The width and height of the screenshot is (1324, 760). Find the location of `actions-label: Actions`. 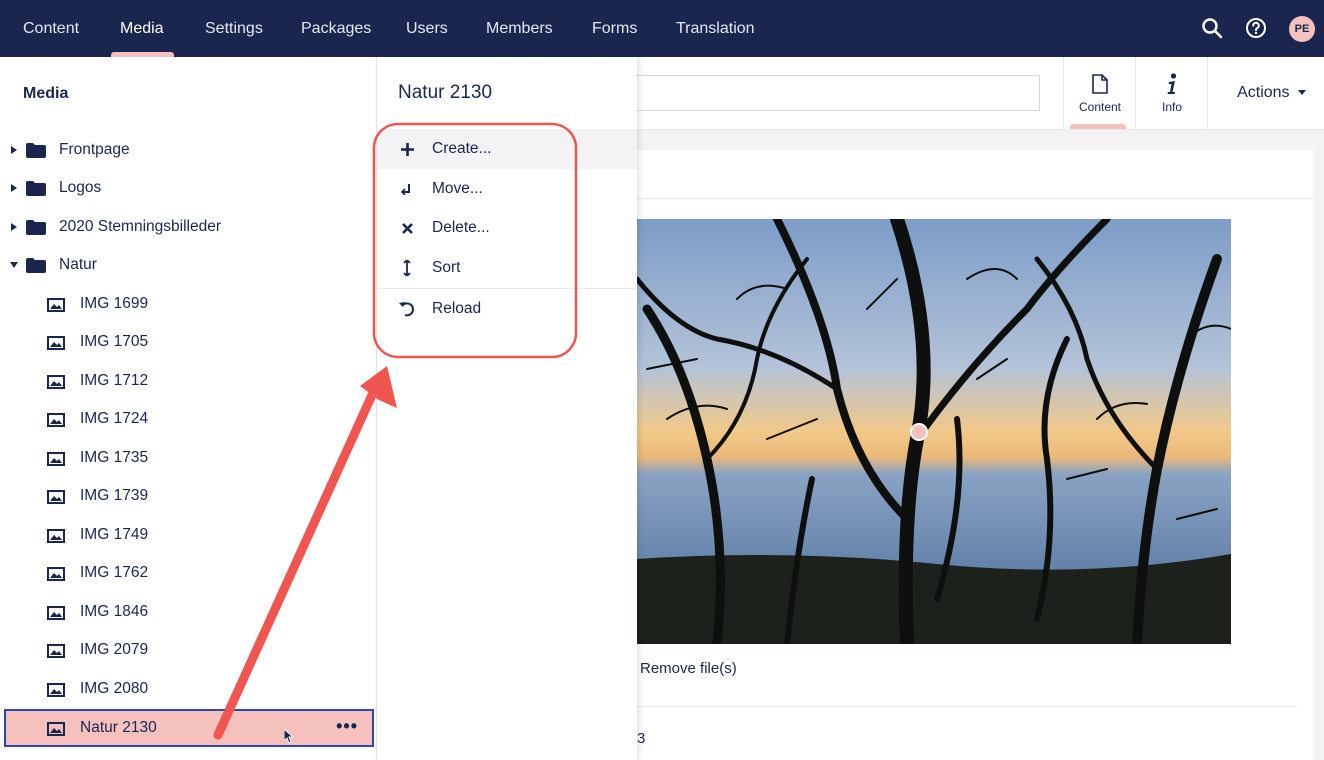

actions-label: Actions is located at coordinates (1263, 92).